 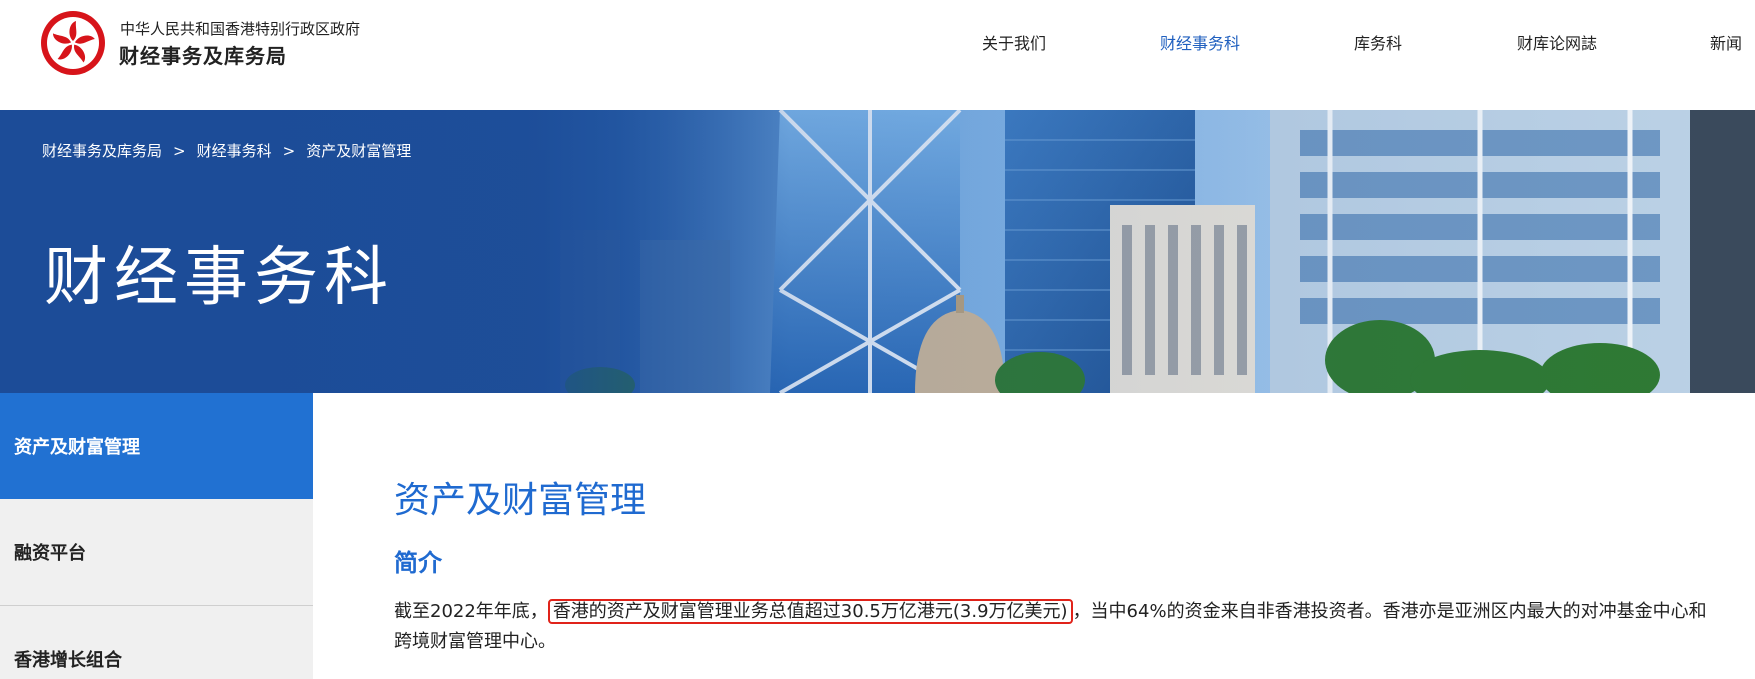 I want to click on nav-about-us: 关于我们, so click(x=1014, y=42).